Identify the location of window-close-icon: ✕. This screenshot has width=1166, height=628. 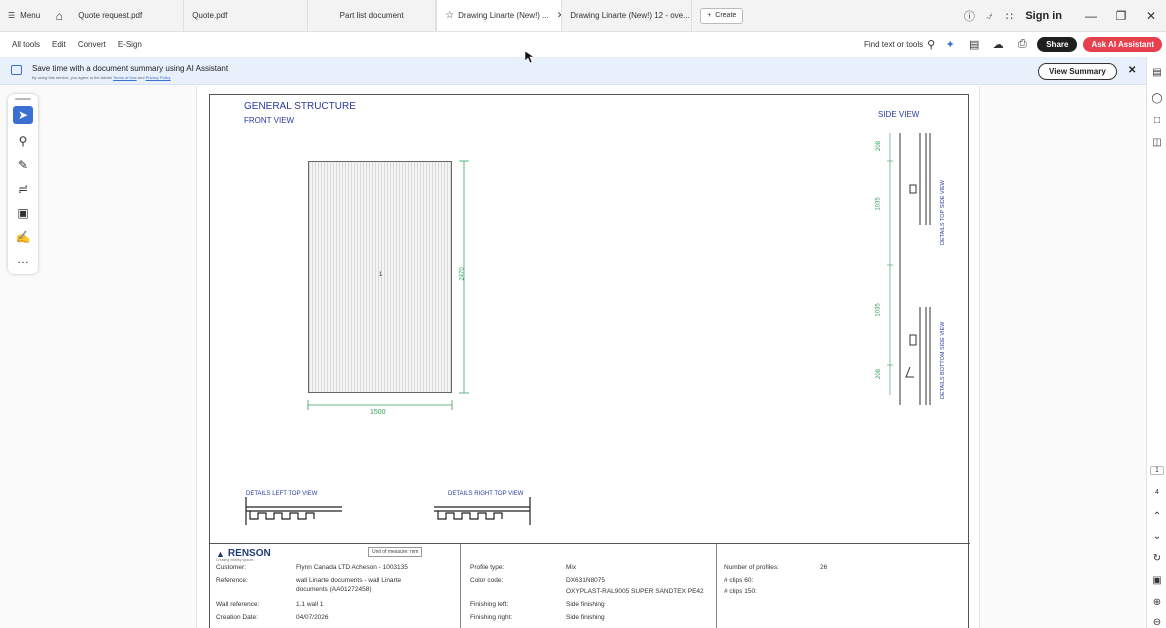
(1151, 16).